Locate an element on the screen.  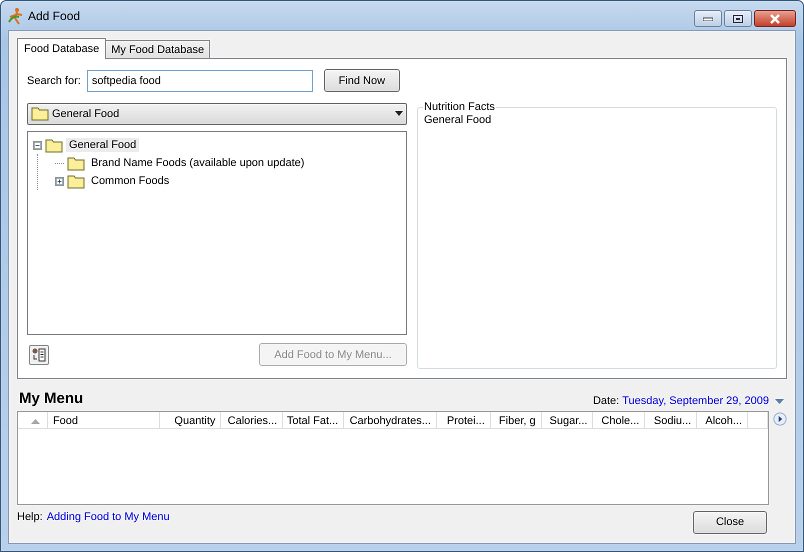
search-label: Search for: is located at coordinates (54, 80).